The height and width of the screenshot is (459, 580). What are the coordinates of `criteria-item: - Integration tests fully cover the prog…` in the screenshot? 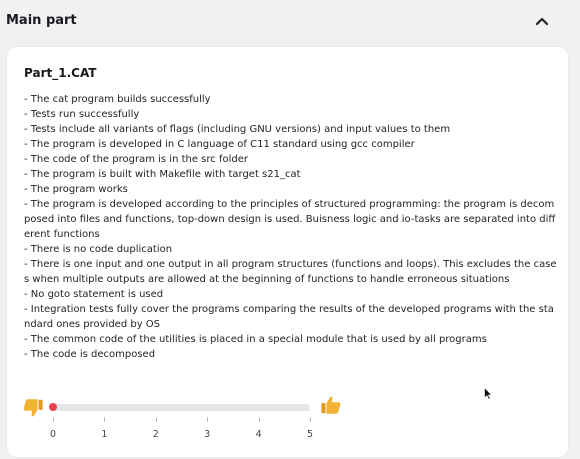 It's located at (289, 317).